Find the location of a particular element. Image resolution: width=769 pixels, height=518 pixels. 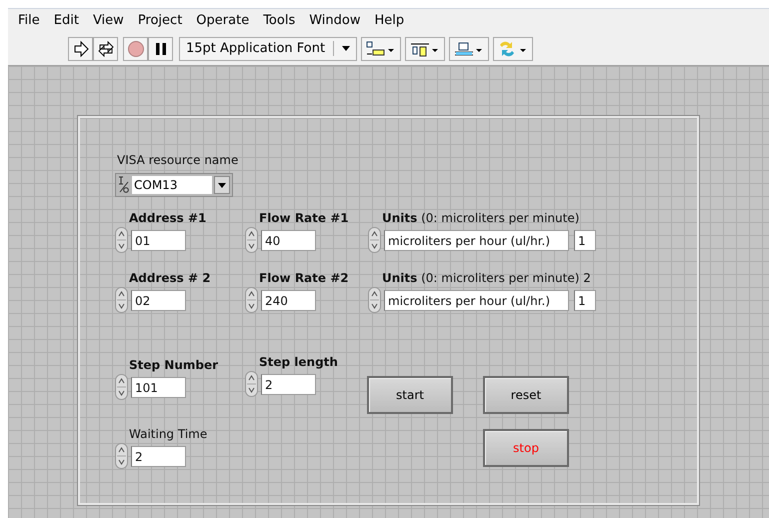

run-continuously-icon is located at coordinates (105, 48).